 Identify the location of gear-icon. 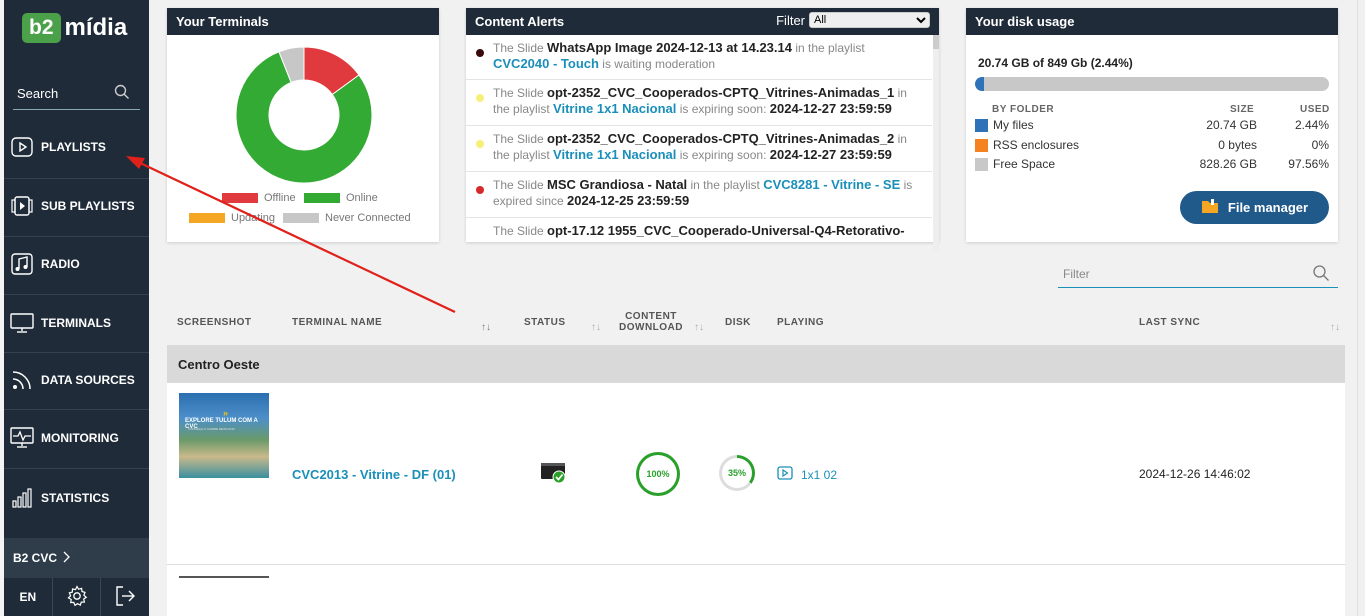
(77, 597).